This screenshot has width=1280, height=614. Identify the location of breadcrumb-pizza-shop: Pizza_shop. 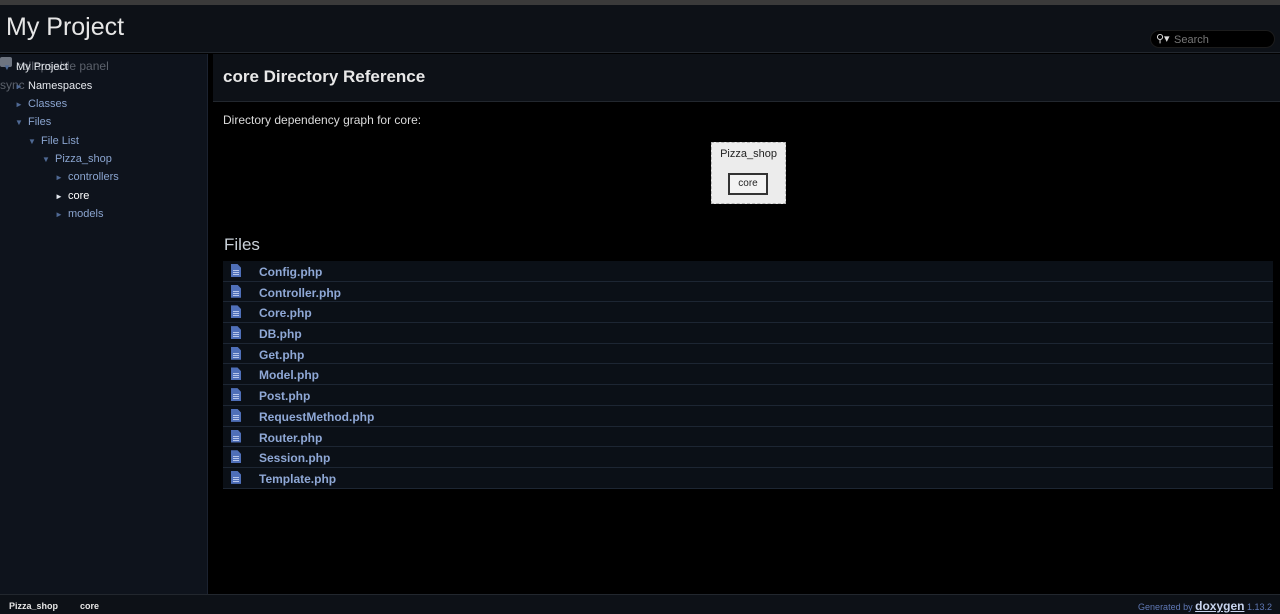
(33, 606).